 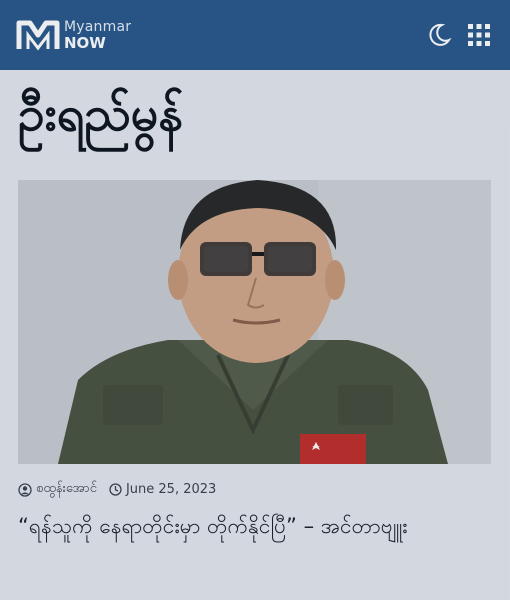 I want to click on logo-wordmark: Myanmar NOW, so click(x=97, y=35).